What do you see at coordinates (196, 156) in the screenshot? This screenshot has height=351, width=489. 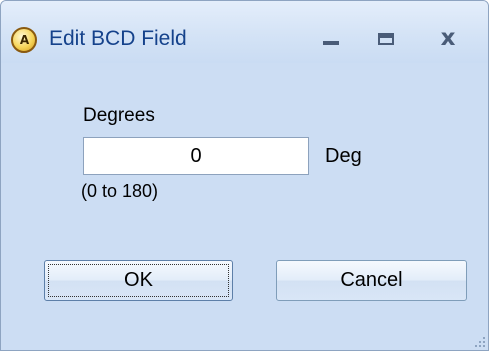 I see `degrees-input` at bounding box center [196, 156].